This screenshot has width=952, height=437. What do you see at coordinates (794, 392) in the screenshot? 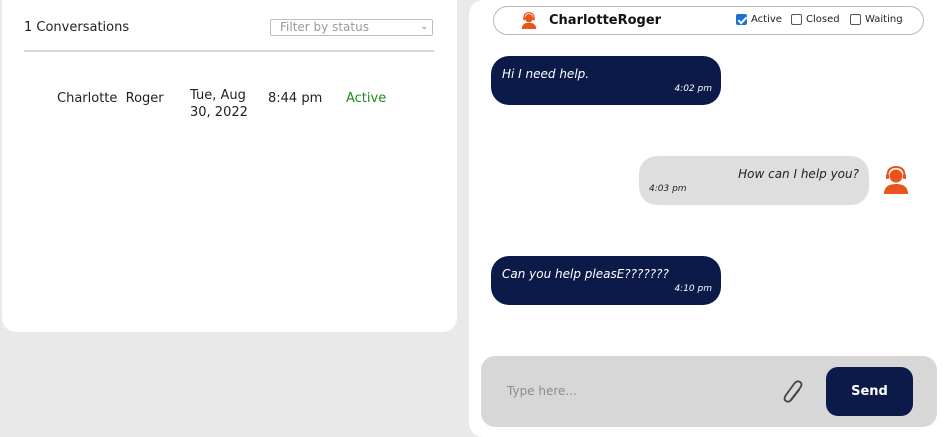
I see `paperclip-icon` at bounding box center [794, 392].